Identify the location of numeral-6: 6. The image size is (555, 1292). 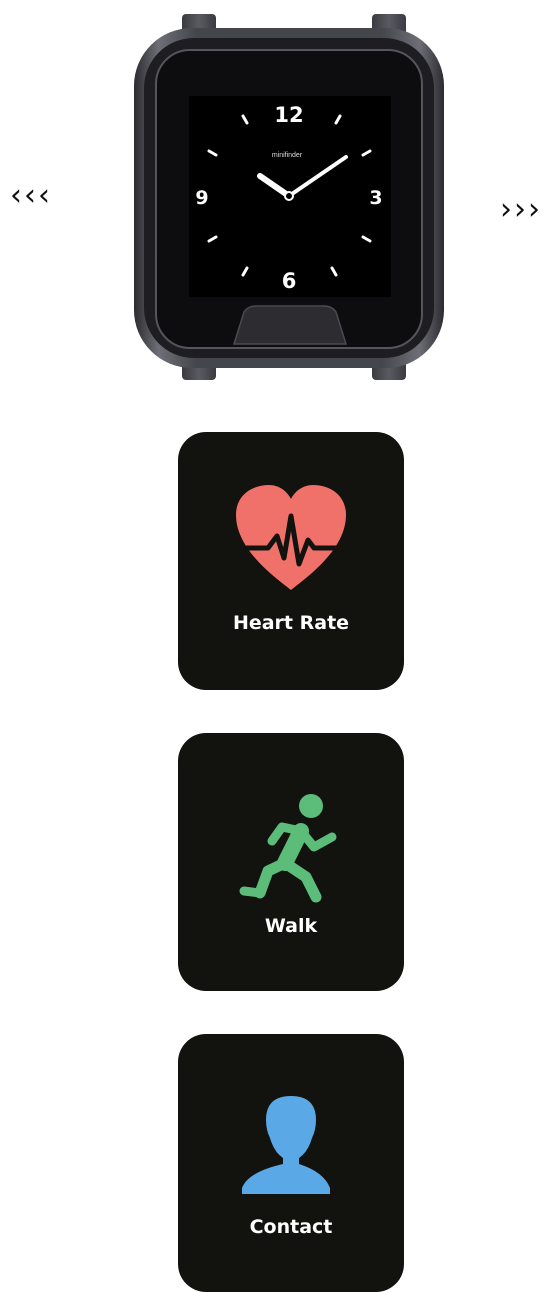
(289, 281).